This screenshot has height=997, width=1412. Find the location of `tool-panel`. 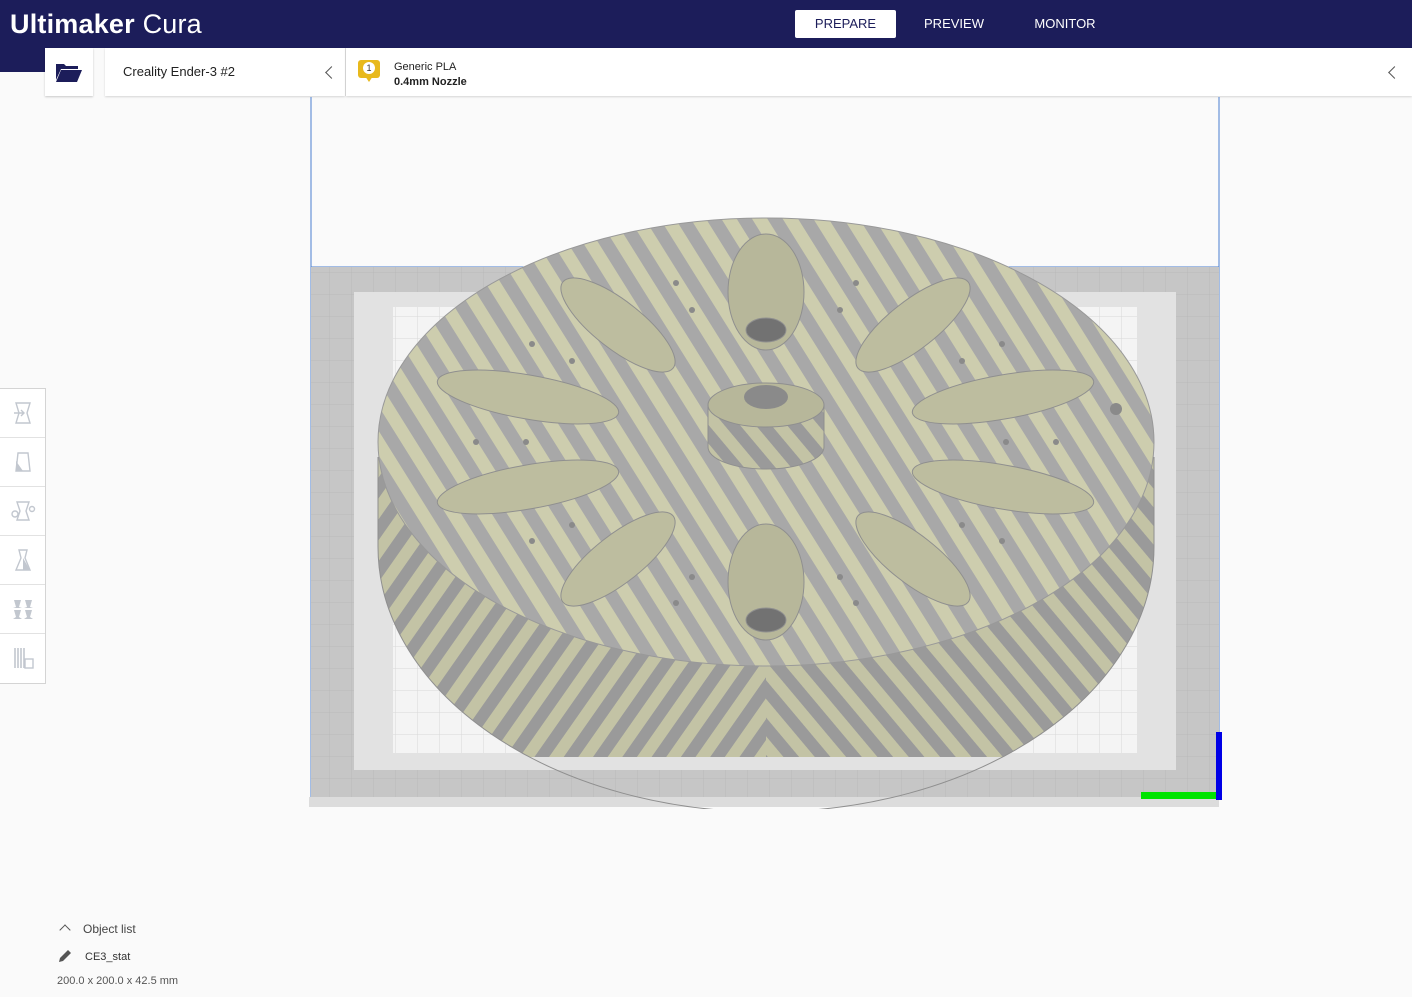

tool-panel is located at coordinates (23, 536).